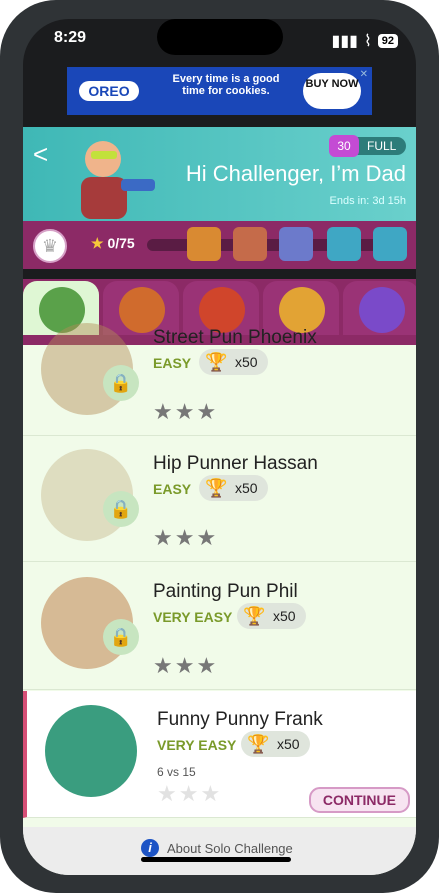  Describe the element at coordinates (344, 146) in the screenshot. I see `lives-count: 30` at that location.